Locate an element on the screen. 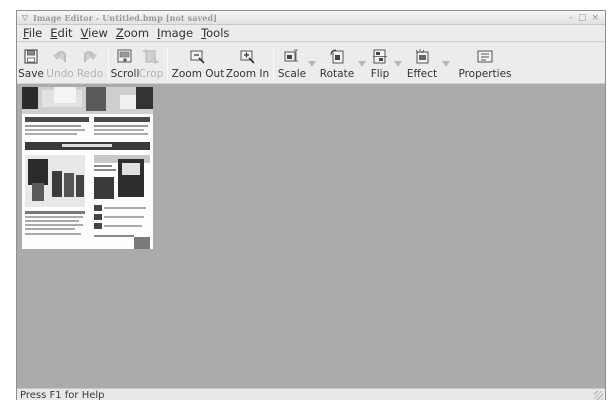  save-button: Save is located at coordinates (31, 63).